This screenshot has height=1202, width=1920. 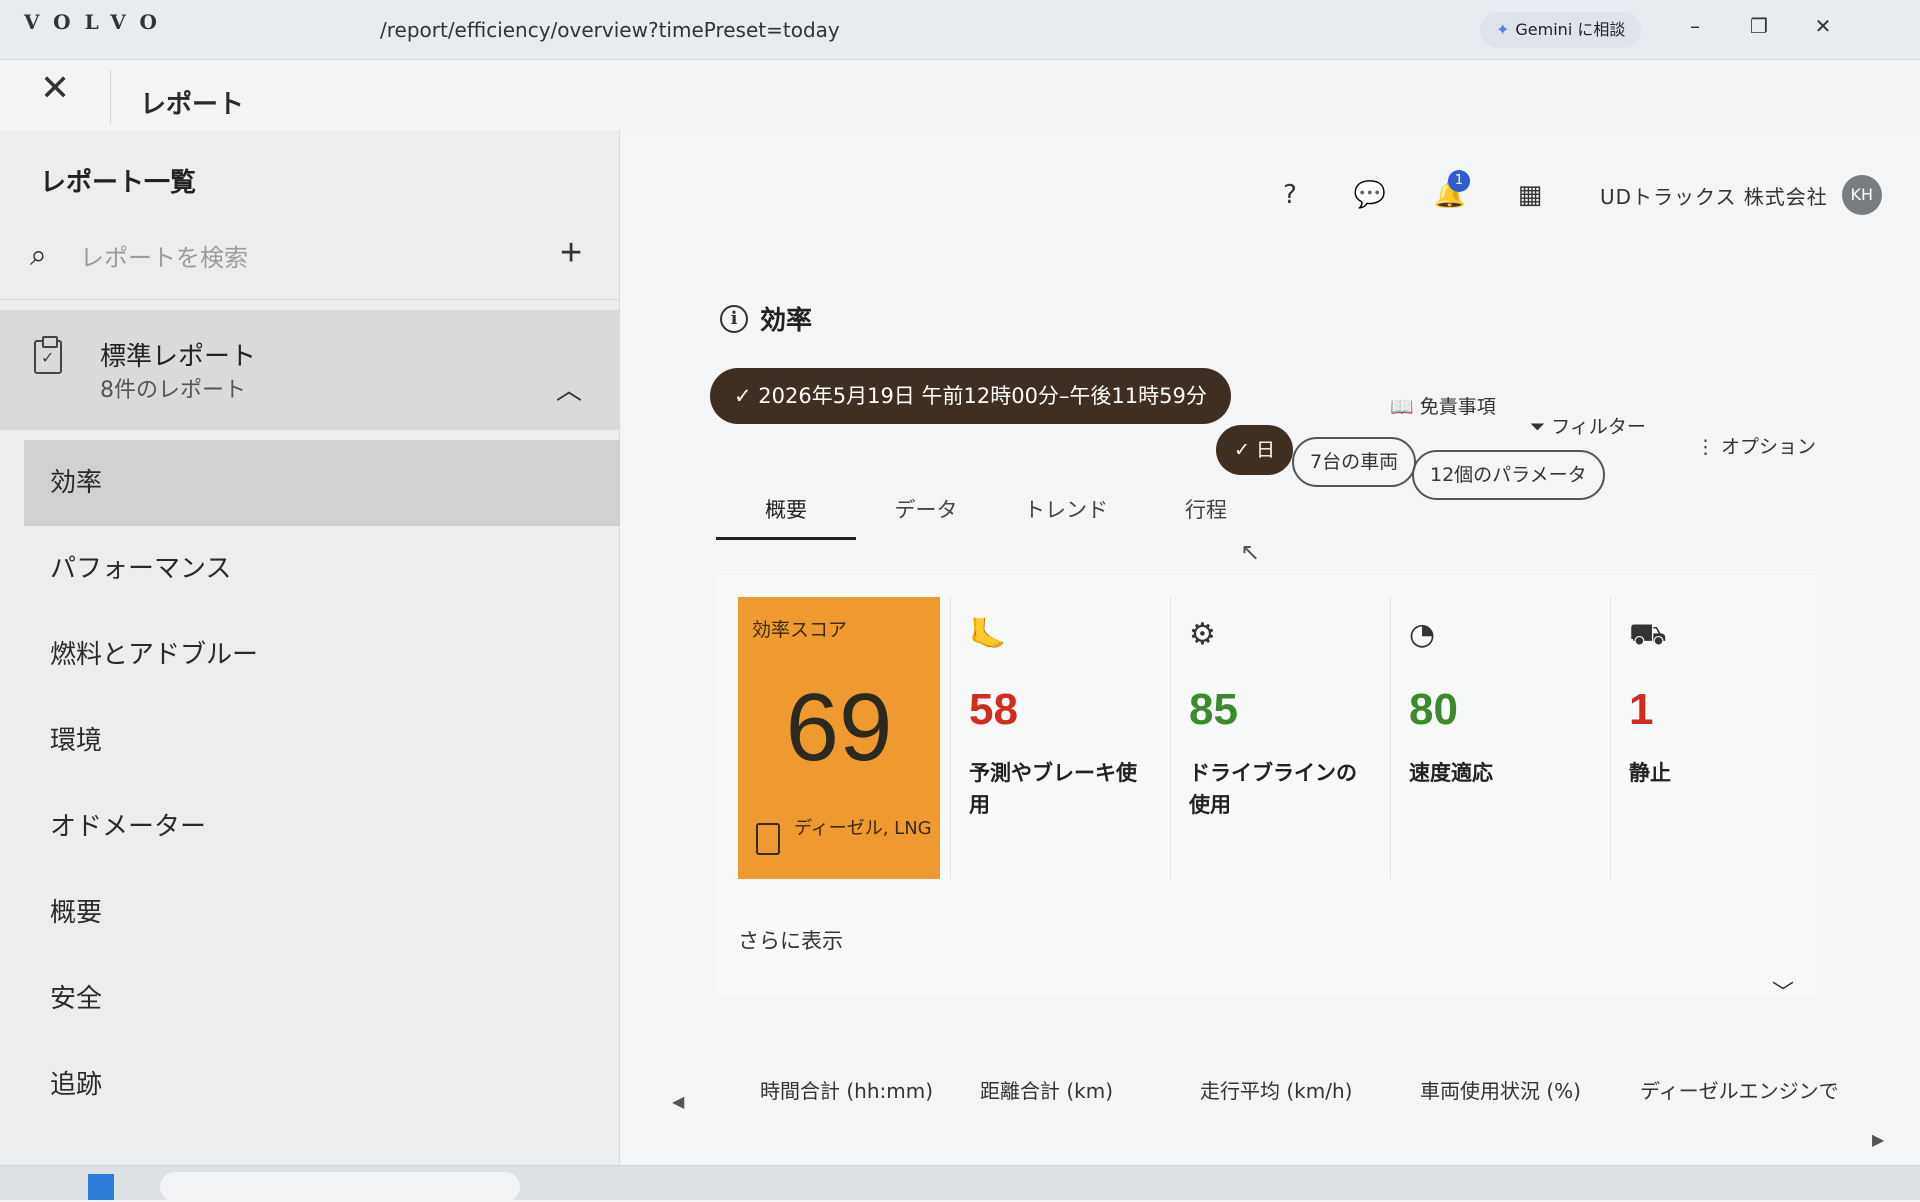 What do you see at coordinates (1495, 738) in the screenshot?
I see `metric-speed-adaptation: ◔ 80 速度適応` at bounding box center [1495, 738].